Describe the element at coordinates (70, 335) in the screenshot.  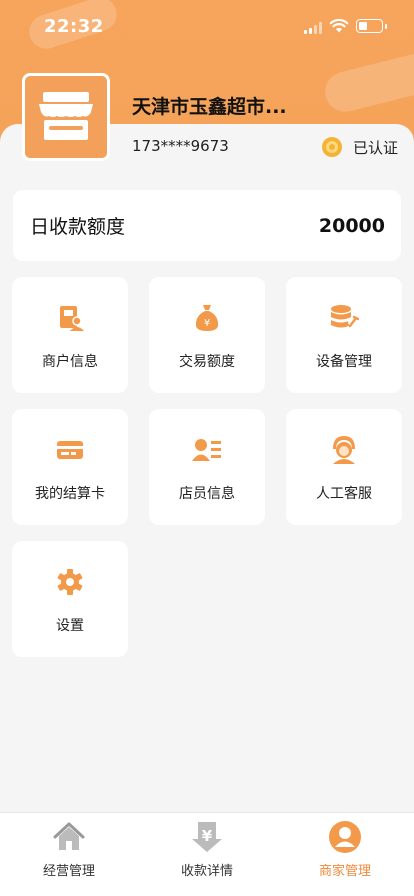
I see `menu-merchant-info: 商户信息` at that location.